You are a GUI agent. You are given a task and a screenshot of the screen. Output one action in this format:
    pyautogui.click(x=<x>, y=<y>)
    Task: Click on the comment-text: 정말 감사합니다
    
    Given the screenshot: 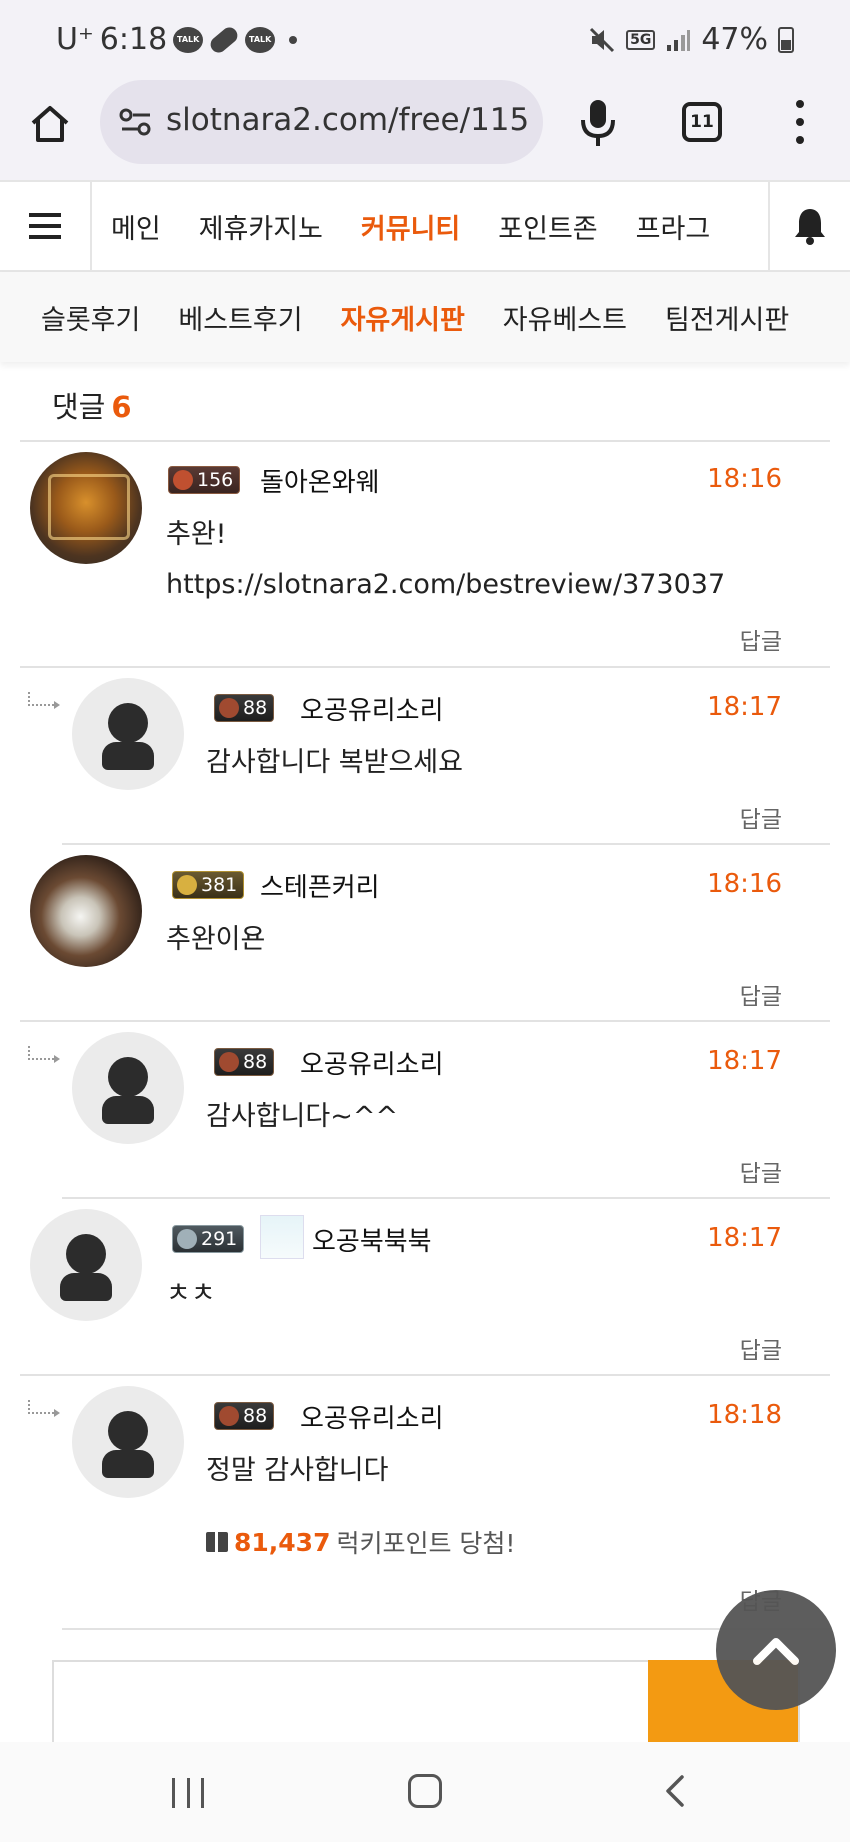 What is the action you would take?
    pyautogui.click(x=297, y=1470)
    